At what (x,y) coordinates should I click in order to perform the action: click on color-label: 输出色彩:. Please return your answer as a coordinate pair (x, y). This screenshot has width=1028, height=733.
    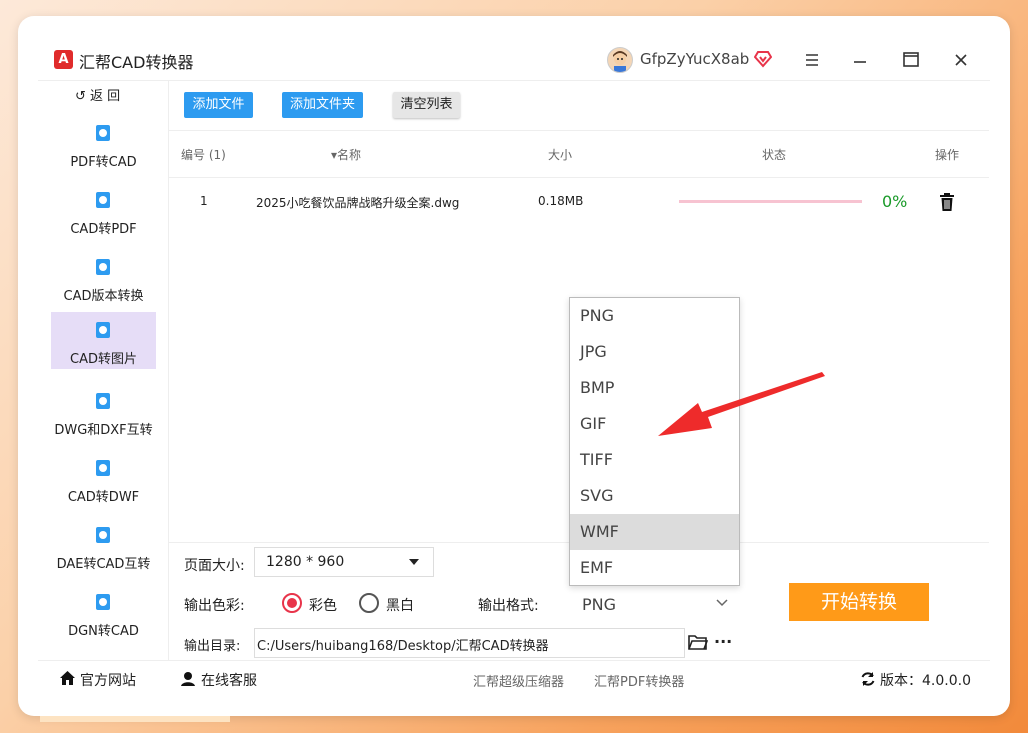
    Looking at the image, I should click on (214, 606).